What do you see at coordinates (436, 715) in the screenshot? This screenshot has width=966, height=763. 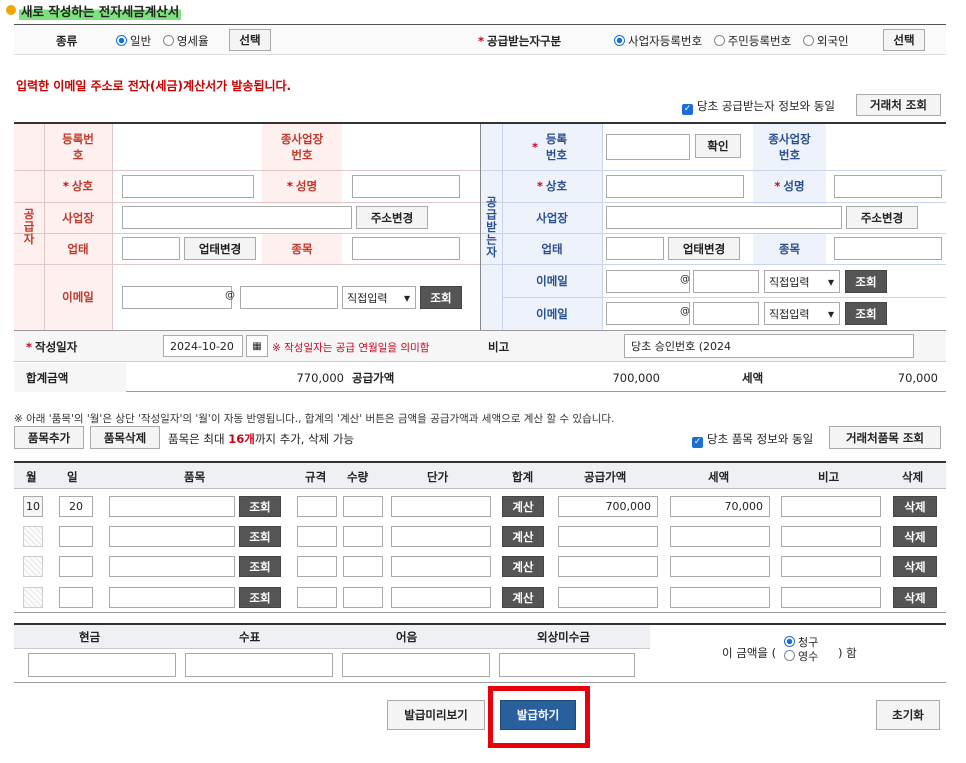 I see `preview-button: 발급미리보기` at bounding box center [436, 715].